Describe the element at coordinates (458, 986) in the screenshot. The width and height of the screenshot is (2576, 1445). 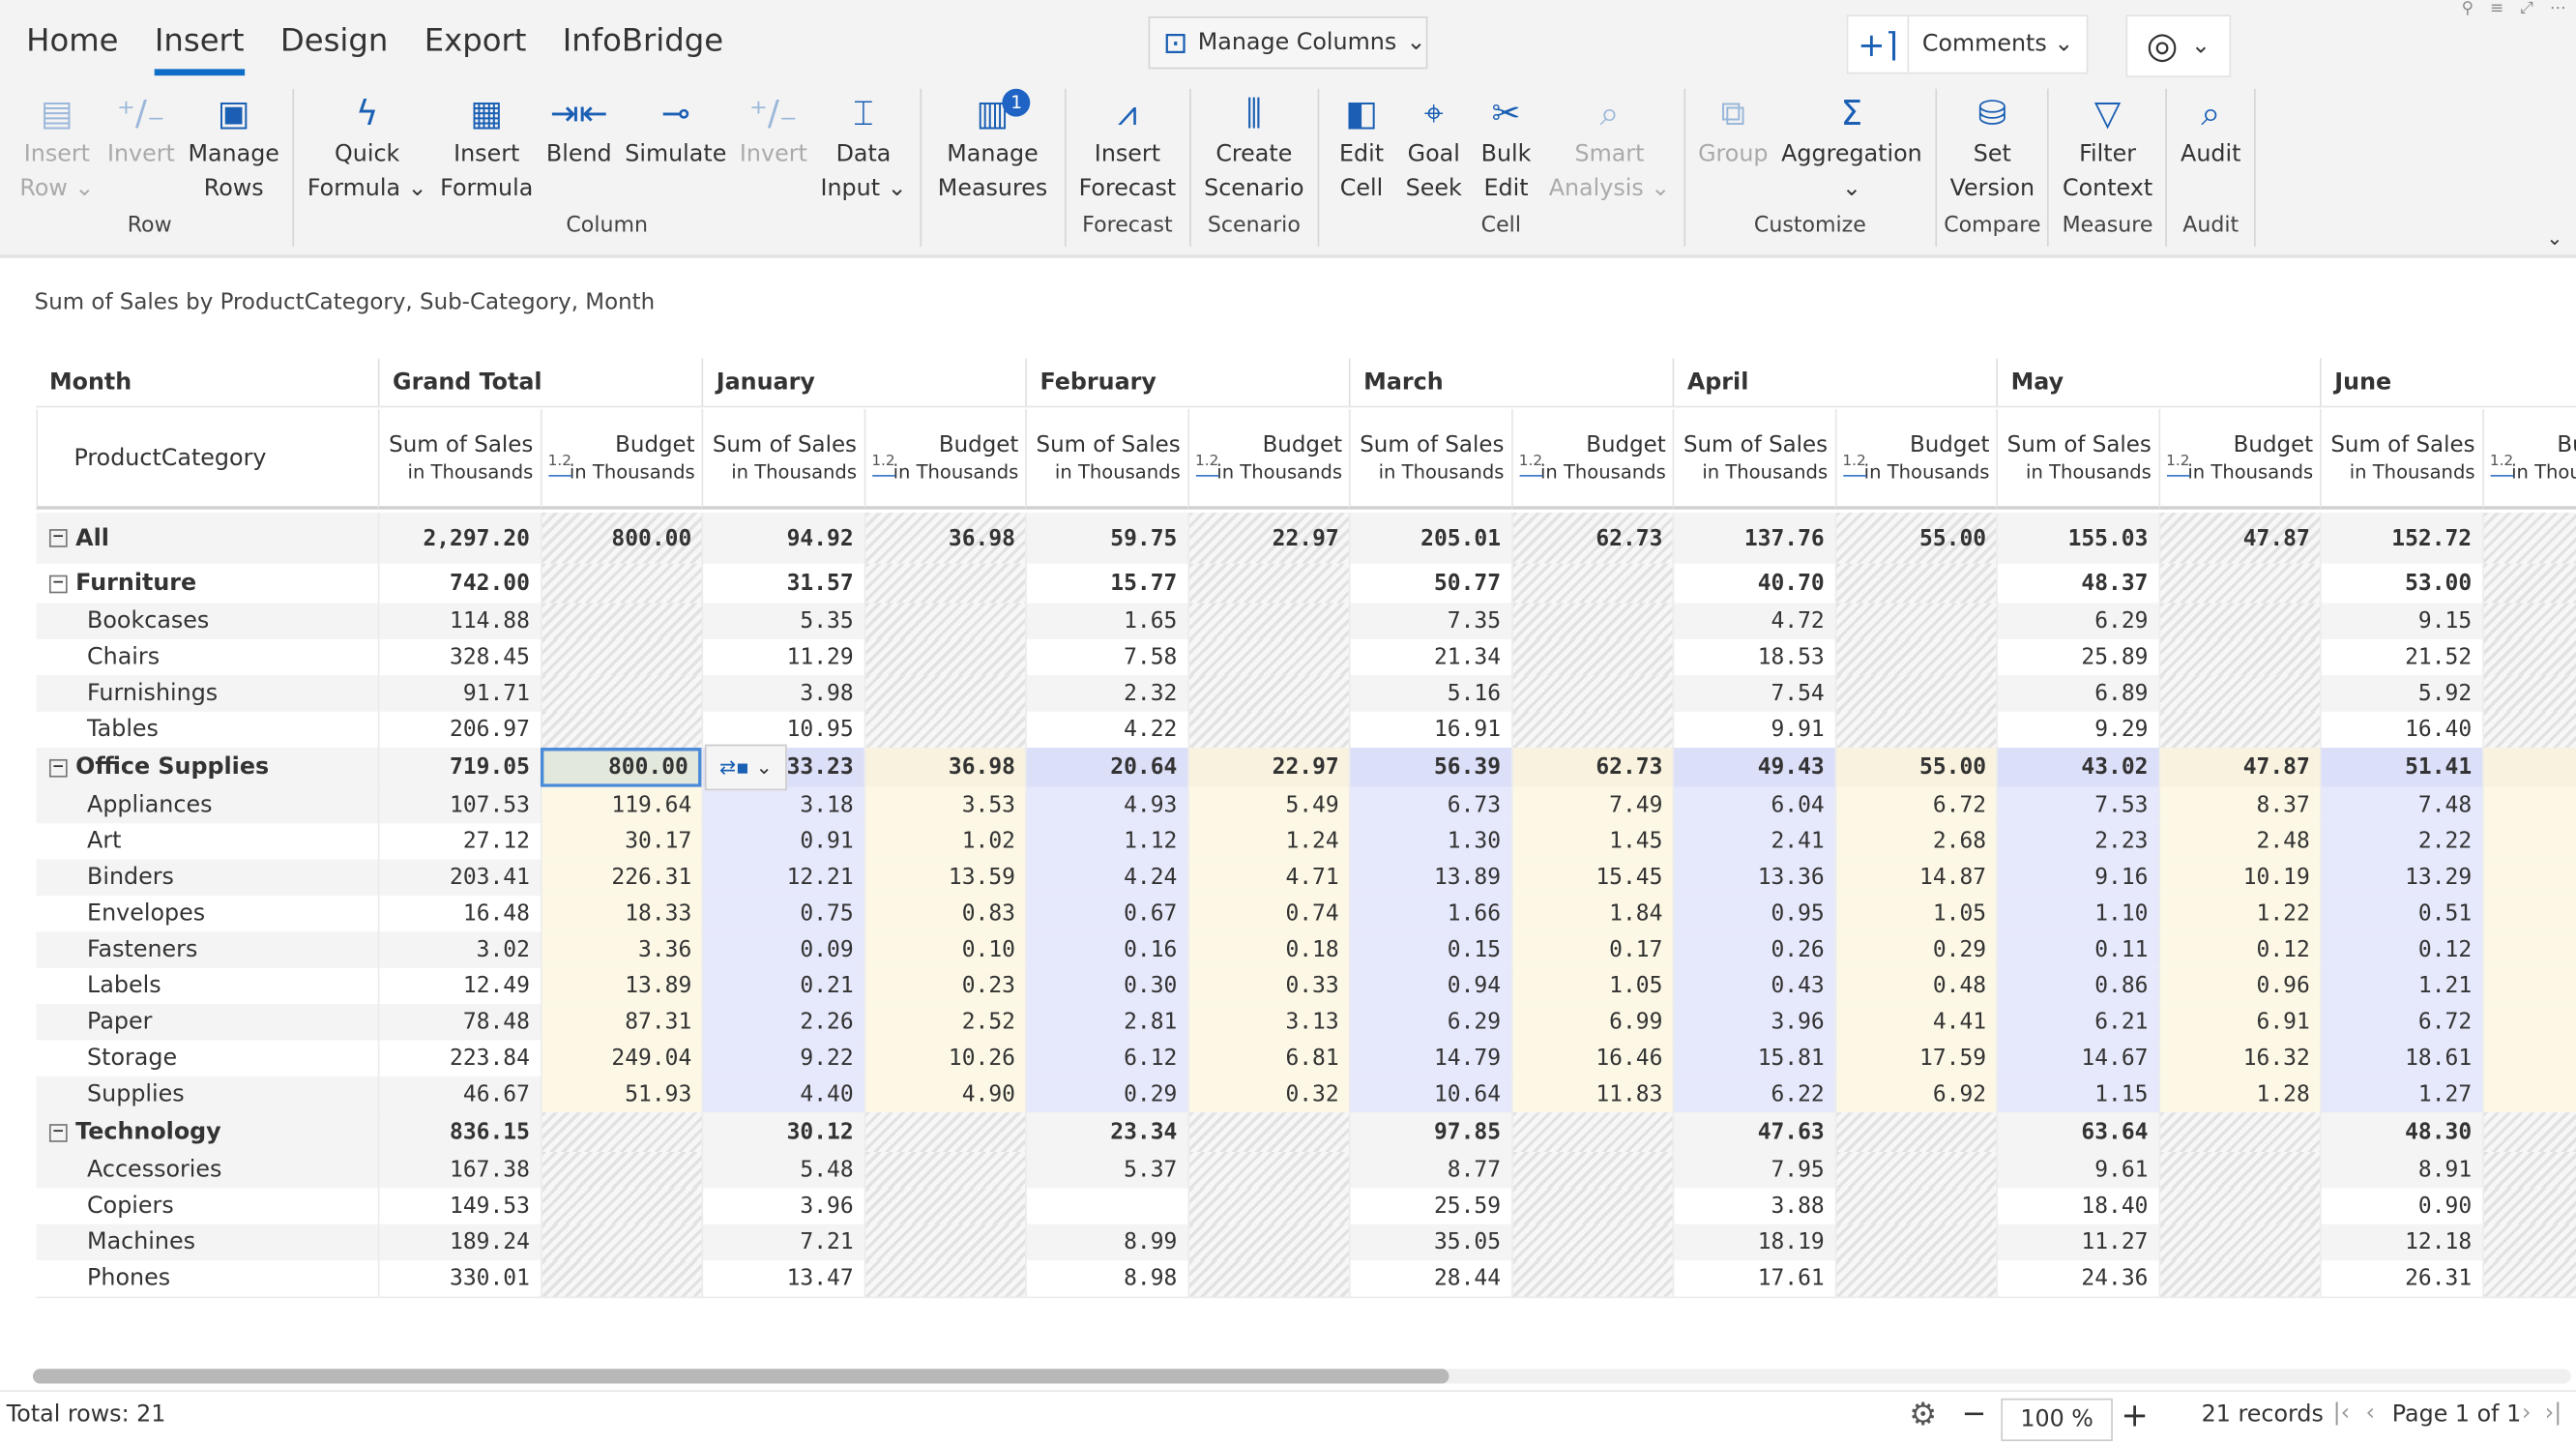
I see `sales-cell: 12.49` at that location.